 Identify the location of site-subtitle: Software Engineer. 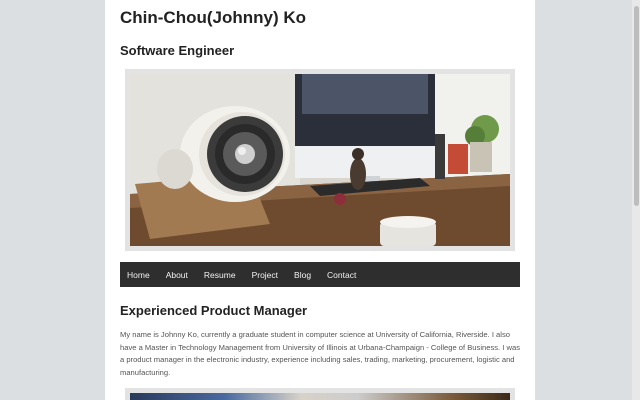
(177, 50).